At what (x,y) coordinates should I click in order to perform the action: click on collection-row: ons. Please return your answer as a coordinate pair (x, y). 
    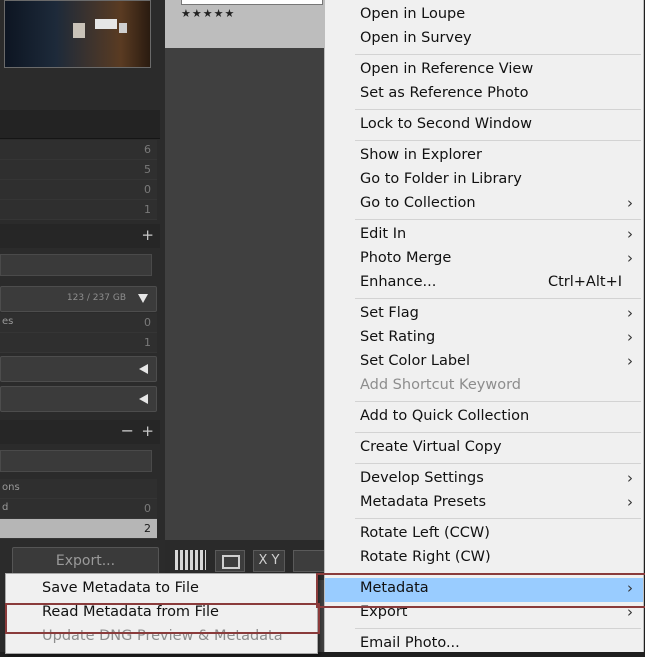
    Looking at the image, I should click on (78, 489).